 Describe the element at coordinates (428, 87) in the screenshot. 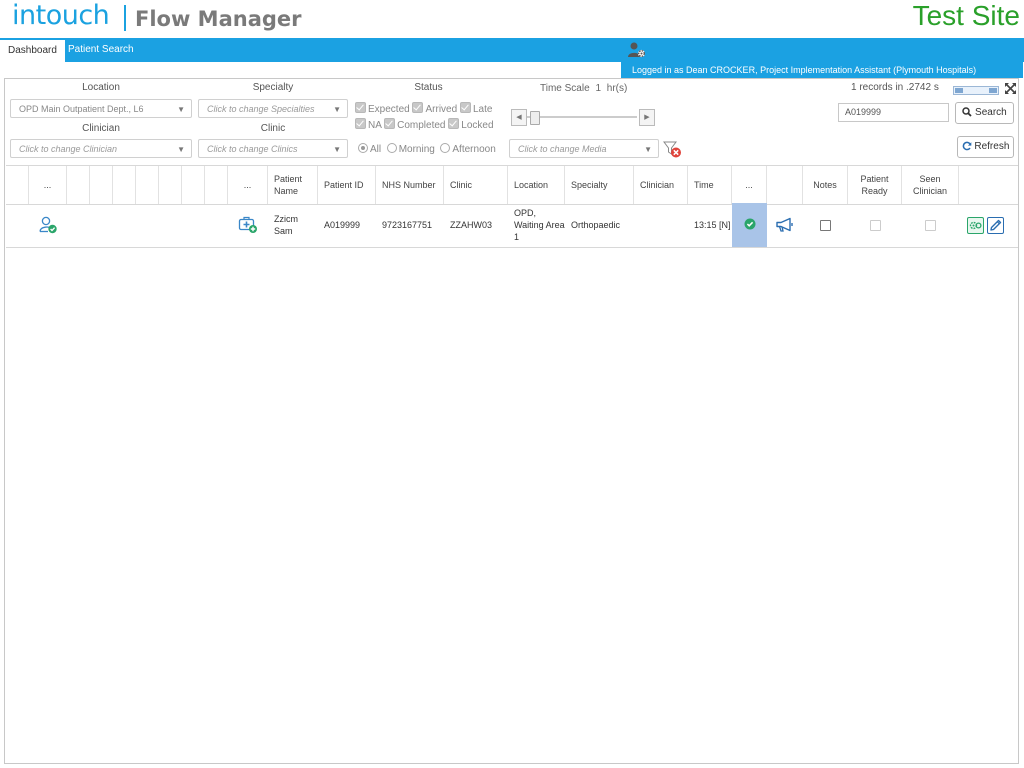

I see `status-label: Status` at that location.